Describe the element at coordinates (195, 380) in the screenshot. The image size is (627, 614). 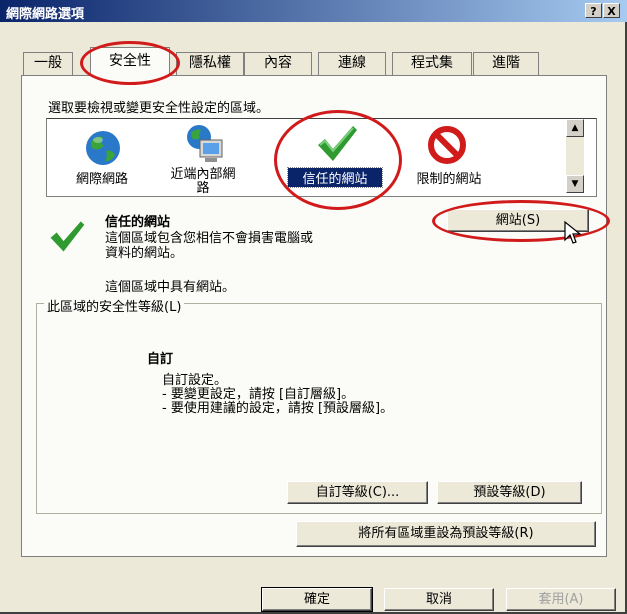
I see `security-level-line1: 自訂設定。` at that location.